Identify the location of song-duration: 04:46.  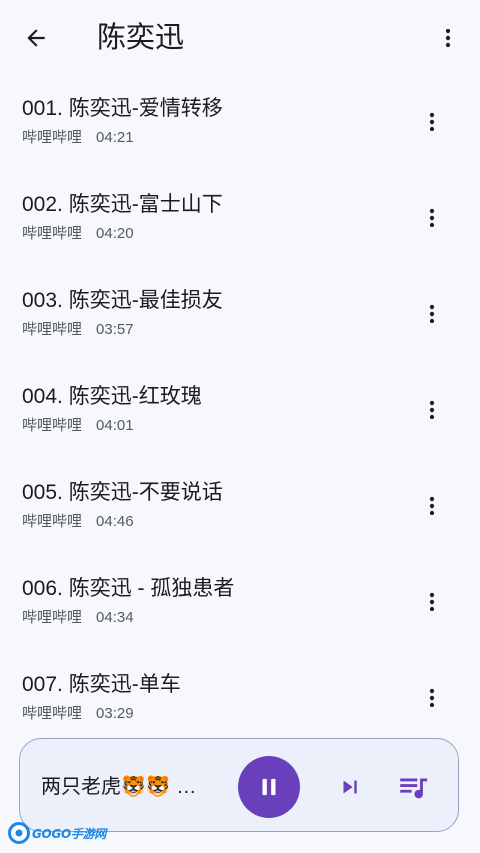
(115, 521).